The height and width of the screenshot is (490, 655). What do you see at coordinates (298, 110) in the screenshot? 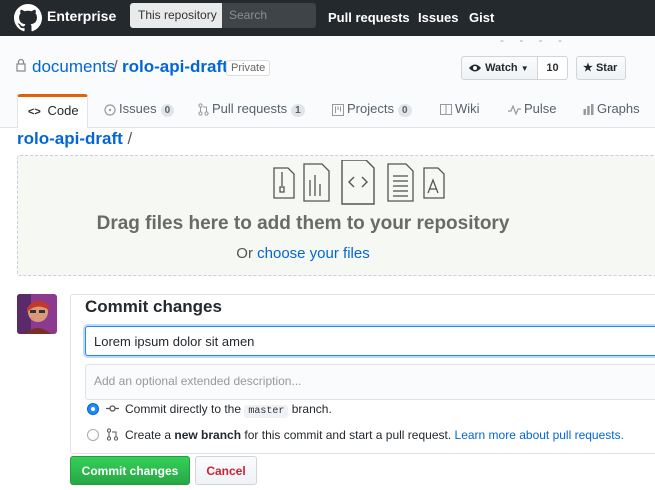
I see `tab-pull-requests-count: 1` at bounding box center [298, 110].